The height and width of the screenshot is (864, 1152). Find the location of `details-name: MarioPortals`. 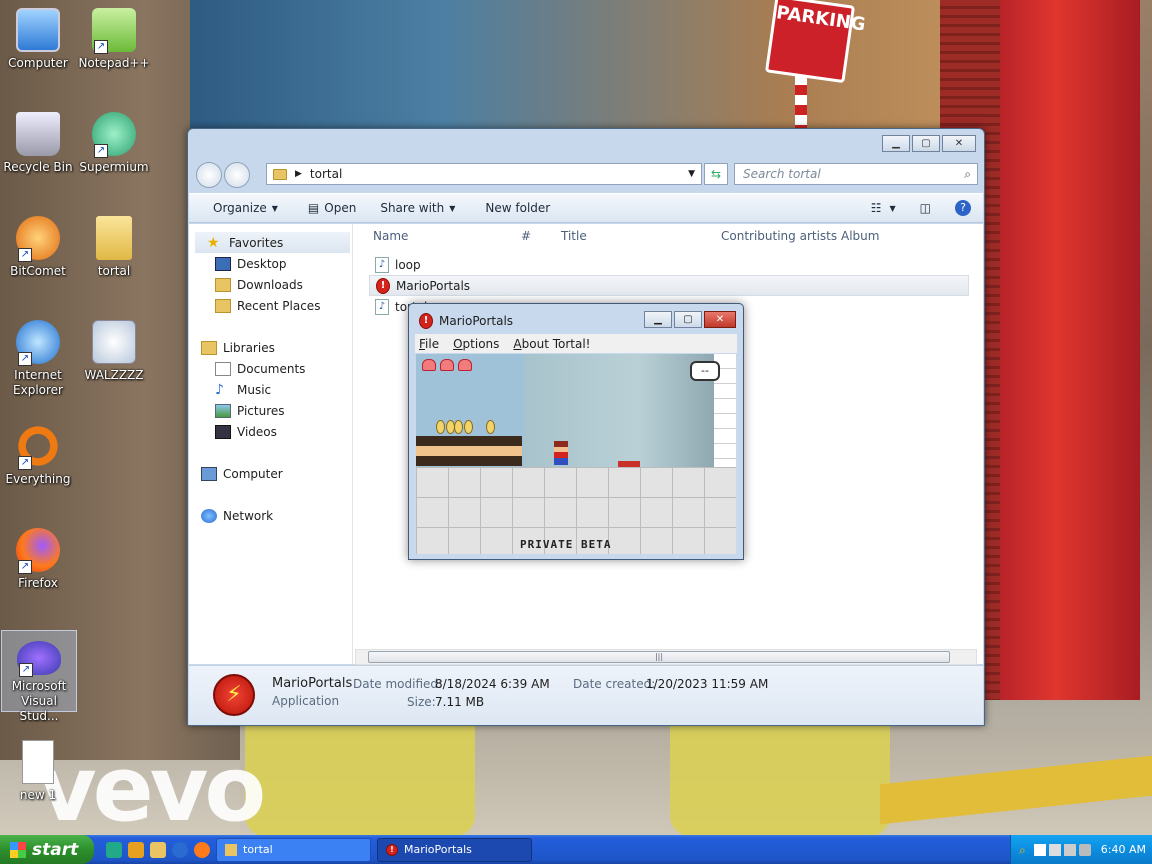

details-name: MarioPortals is located at coordinates (312, 683).